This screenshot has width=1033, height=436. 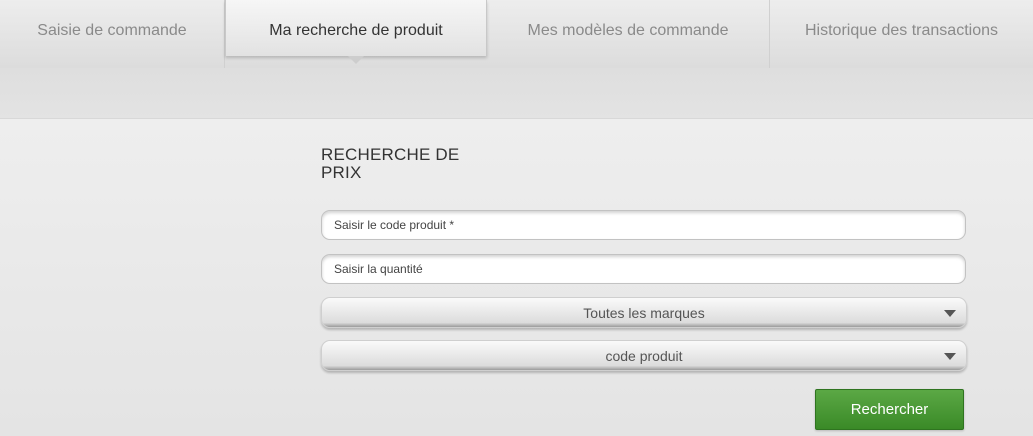 I want to click on search-by-select: code produit, so click(x=644, y=355).